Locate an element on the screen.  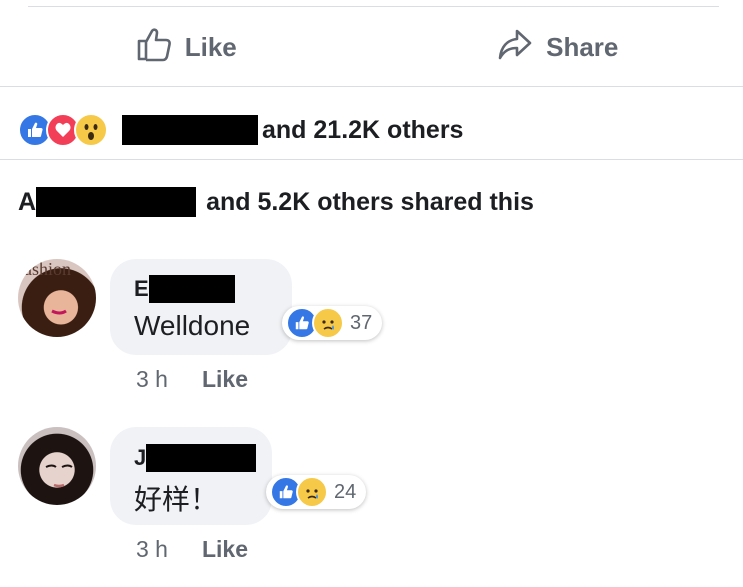
share-button: Share is located at coordinates (557, 47).